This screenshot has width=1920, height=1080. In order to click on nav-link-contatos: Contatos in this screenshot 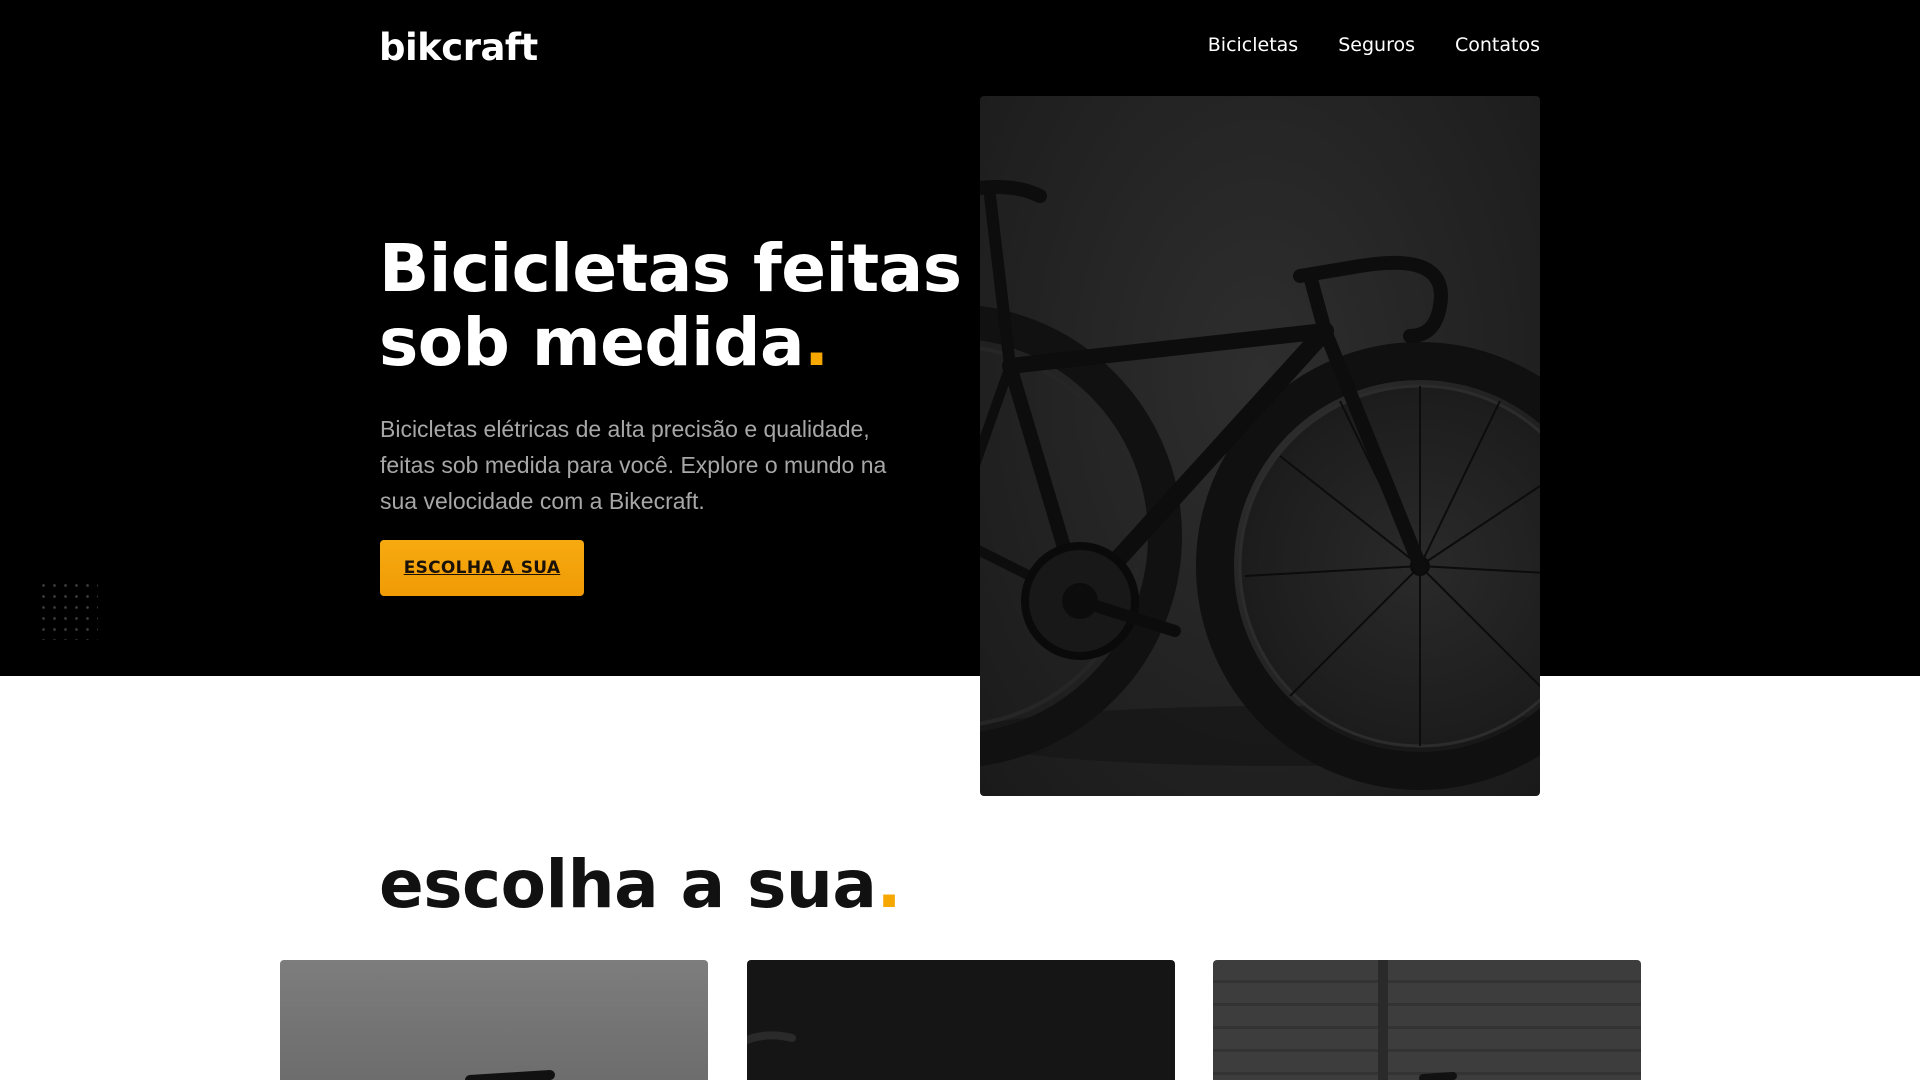, I will do `click(1497, 45)`.